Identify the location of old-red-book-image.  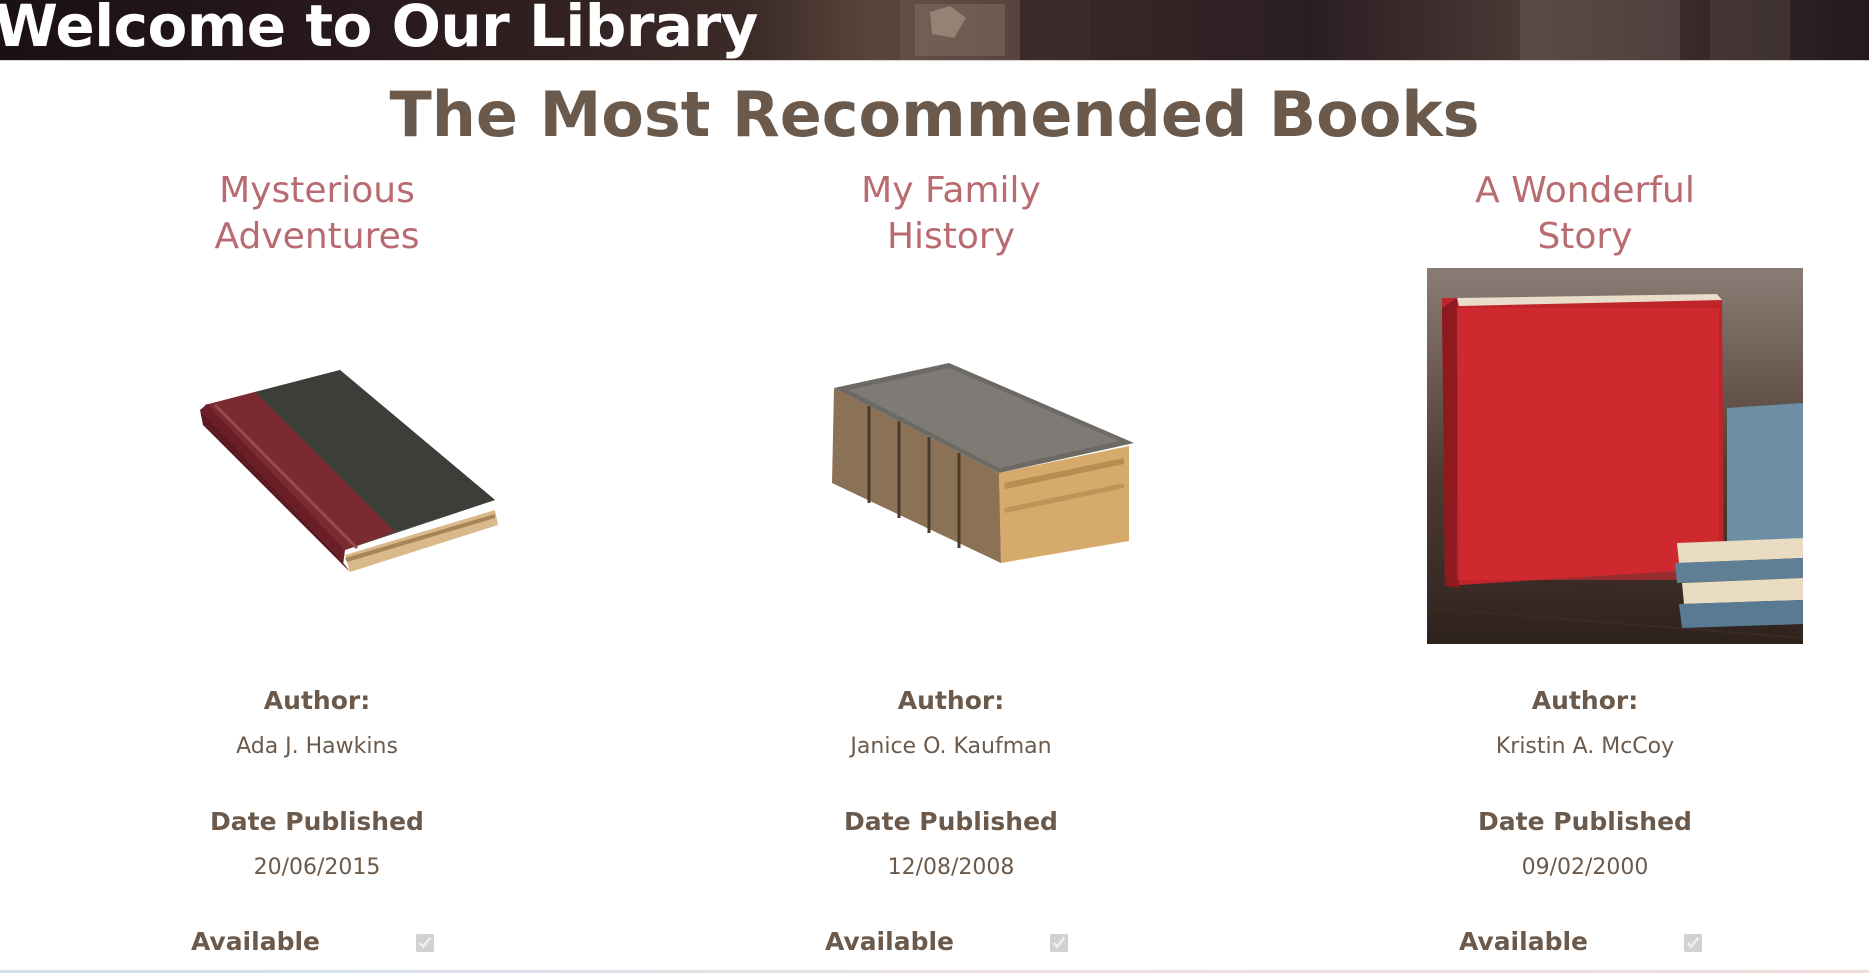
(349, 471).